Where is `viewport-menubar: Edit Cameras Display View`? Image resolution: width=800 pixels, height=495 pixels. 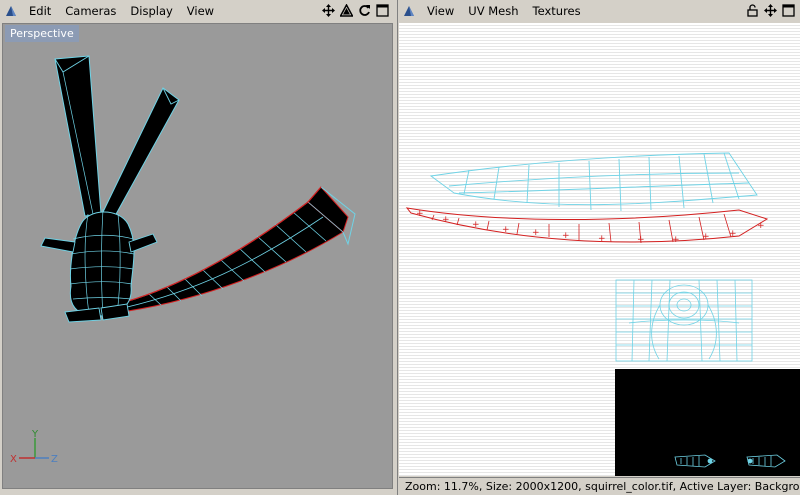 viewport-menubar: Edit Cameras Display View is located at coordinates (197, 11).